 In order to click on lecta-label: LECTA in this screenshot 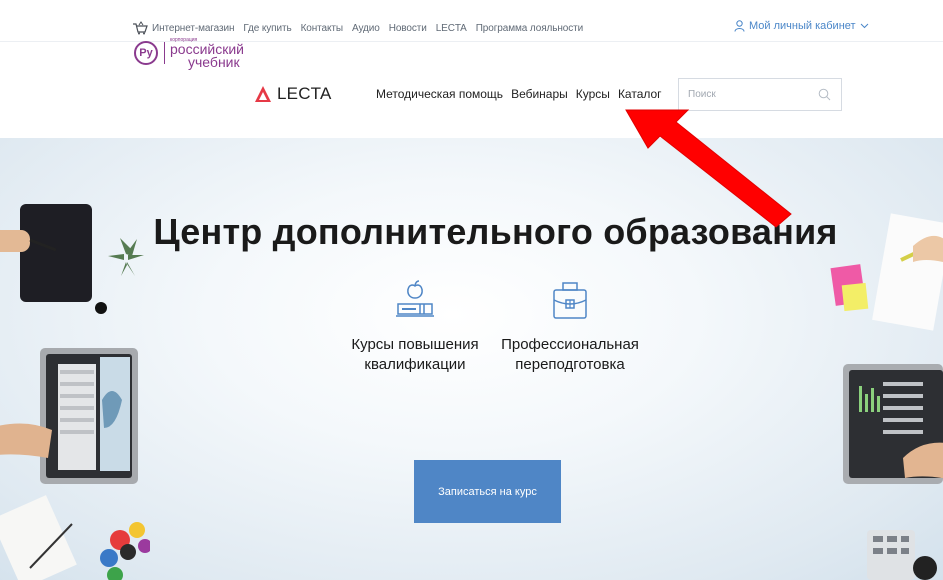, I will do `click(304, 93)`.